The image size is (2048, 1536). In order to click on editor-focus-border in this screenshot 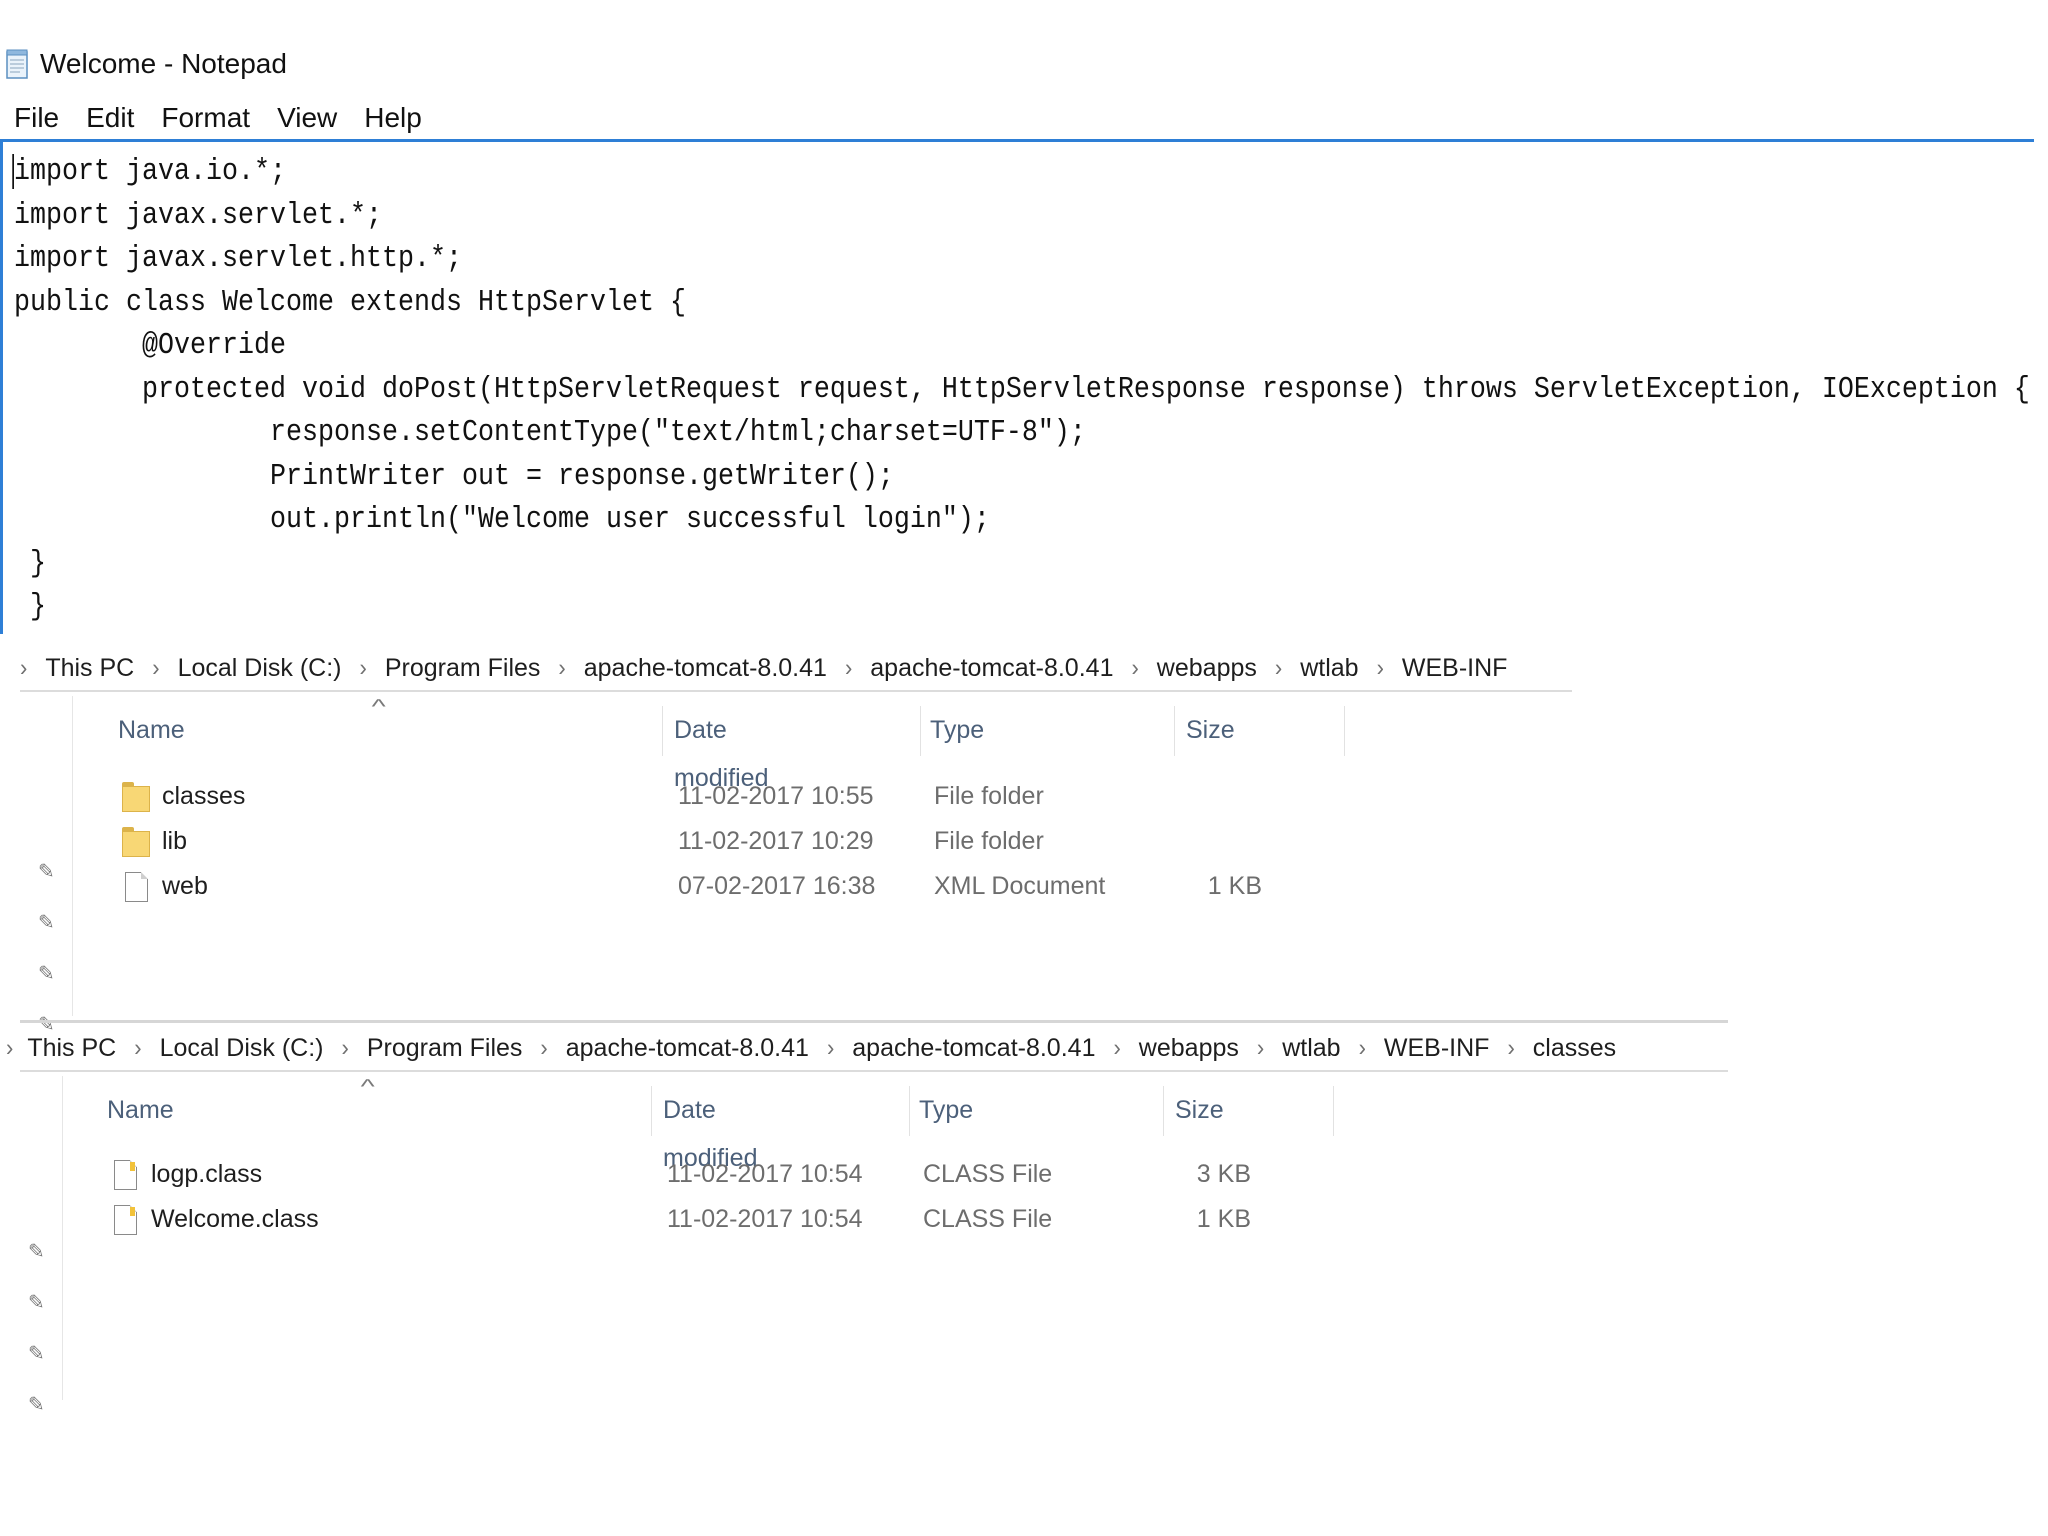, I will do `click(1017, 140)`.